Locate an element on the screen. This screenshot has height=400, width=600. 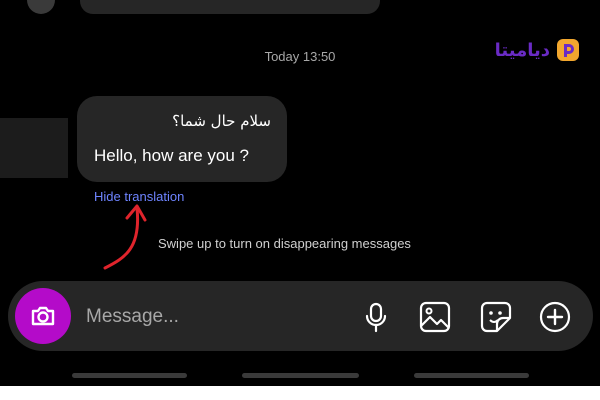
watermark: دیامیتا is located at coordinates (537, 50).